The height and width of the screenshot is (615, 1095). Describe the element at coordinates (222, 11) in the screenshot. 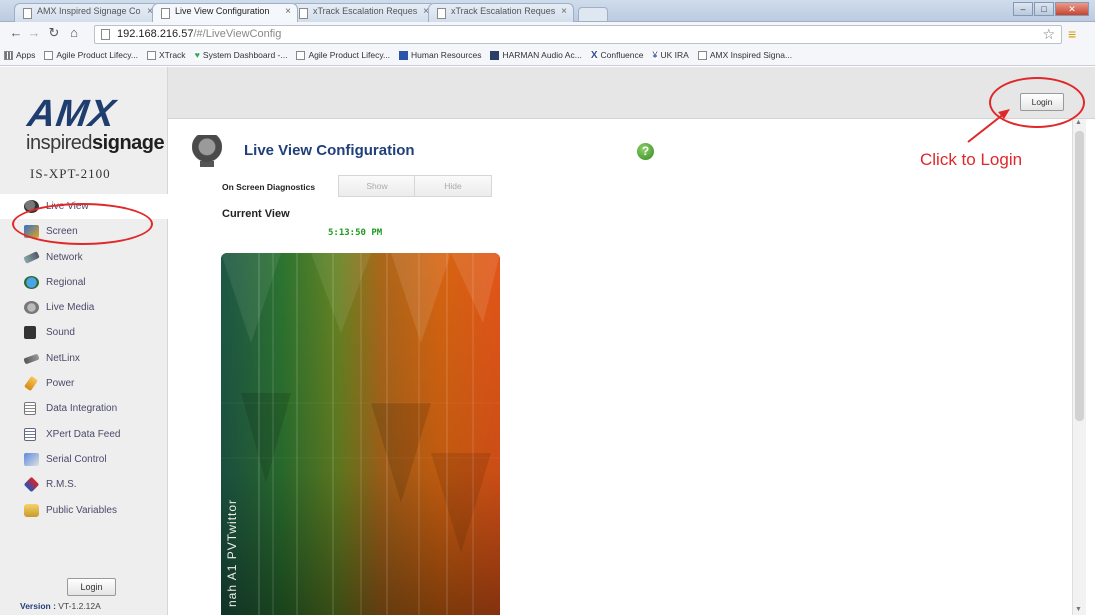

I see `tab-label: Live View Configuration` at that location.